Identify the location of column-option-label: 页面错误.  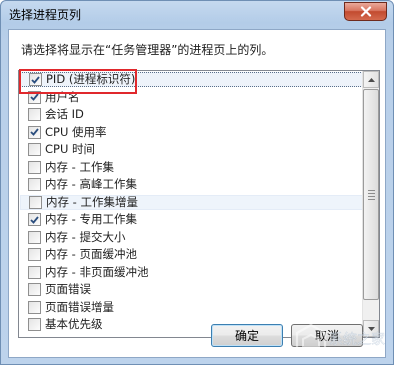
(68, 289).